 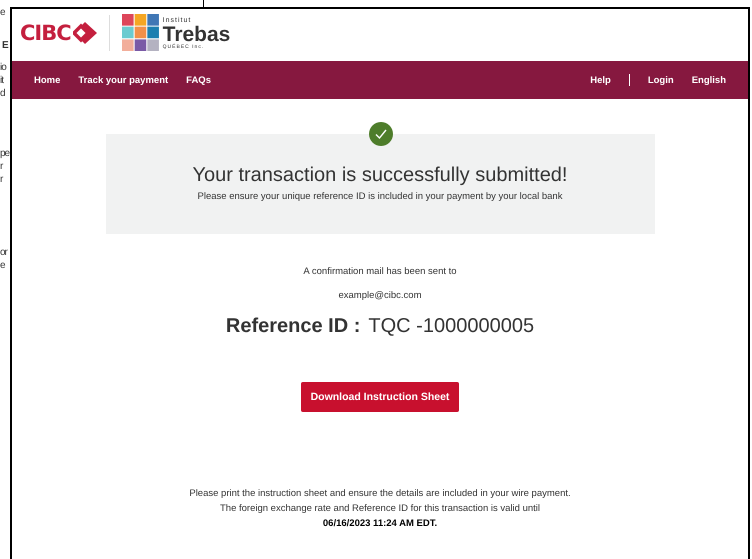 I want to click on logo-text: Trebas, so click(x=196, y=34).